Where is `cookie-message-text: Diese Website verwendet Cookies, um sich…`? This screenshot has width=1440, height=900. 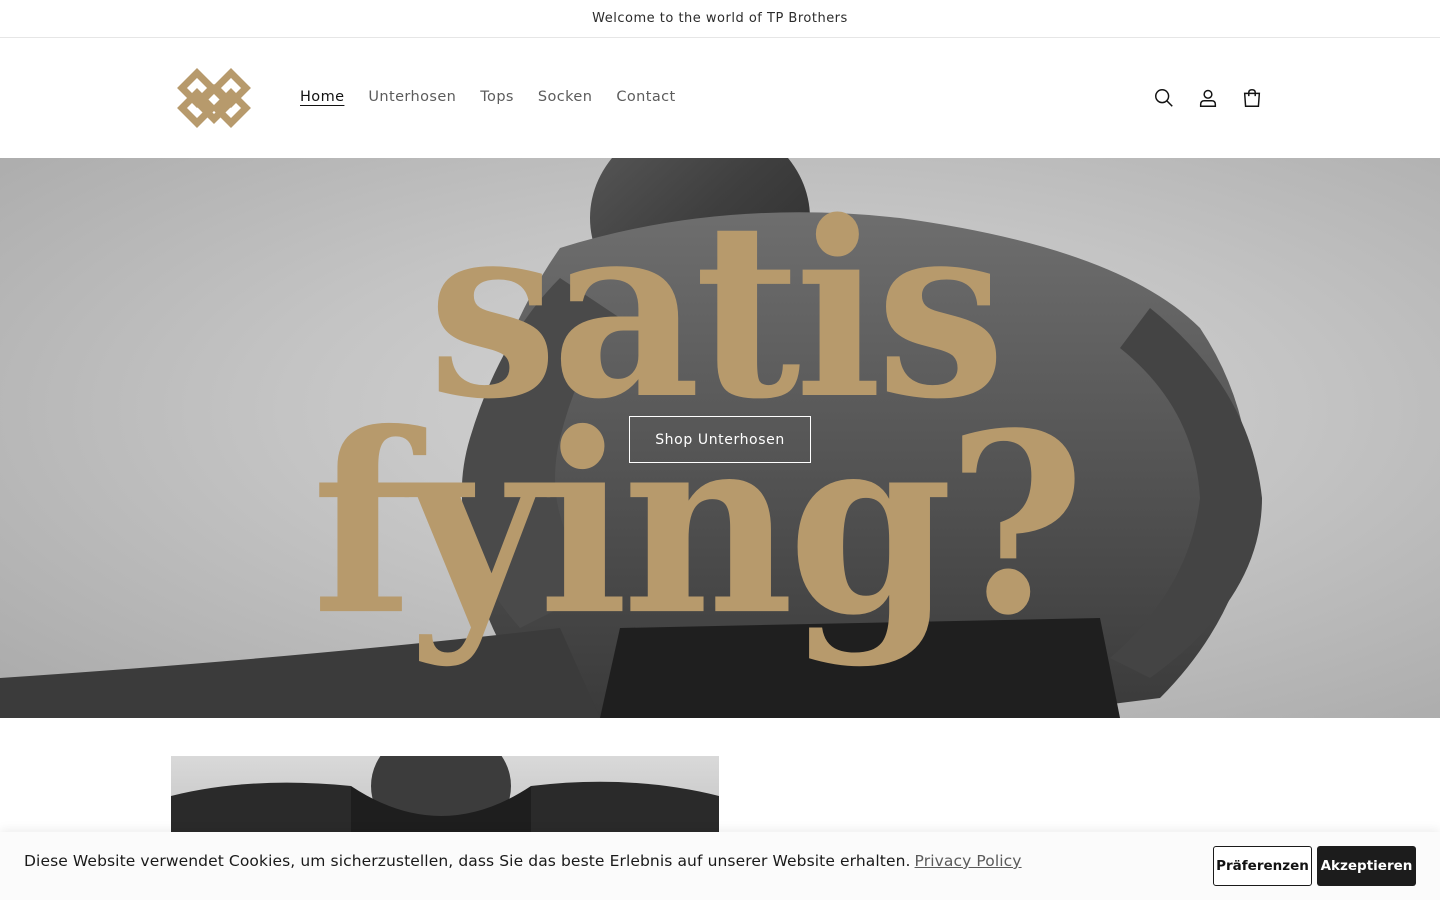 cookie-message-text: Diese Website verwendet Cookies, um sich… is located at coordinates (467, 861).